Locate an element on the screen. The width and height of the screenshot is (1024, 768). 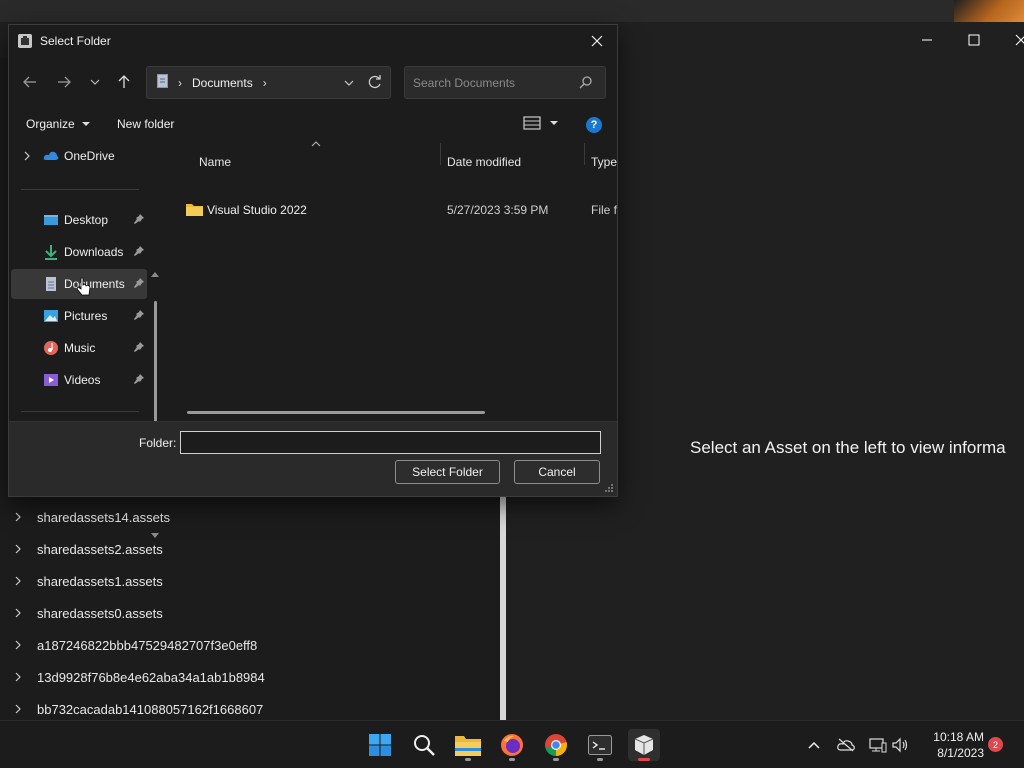
nav-item-label: Music is located at coordinates (80, 348).